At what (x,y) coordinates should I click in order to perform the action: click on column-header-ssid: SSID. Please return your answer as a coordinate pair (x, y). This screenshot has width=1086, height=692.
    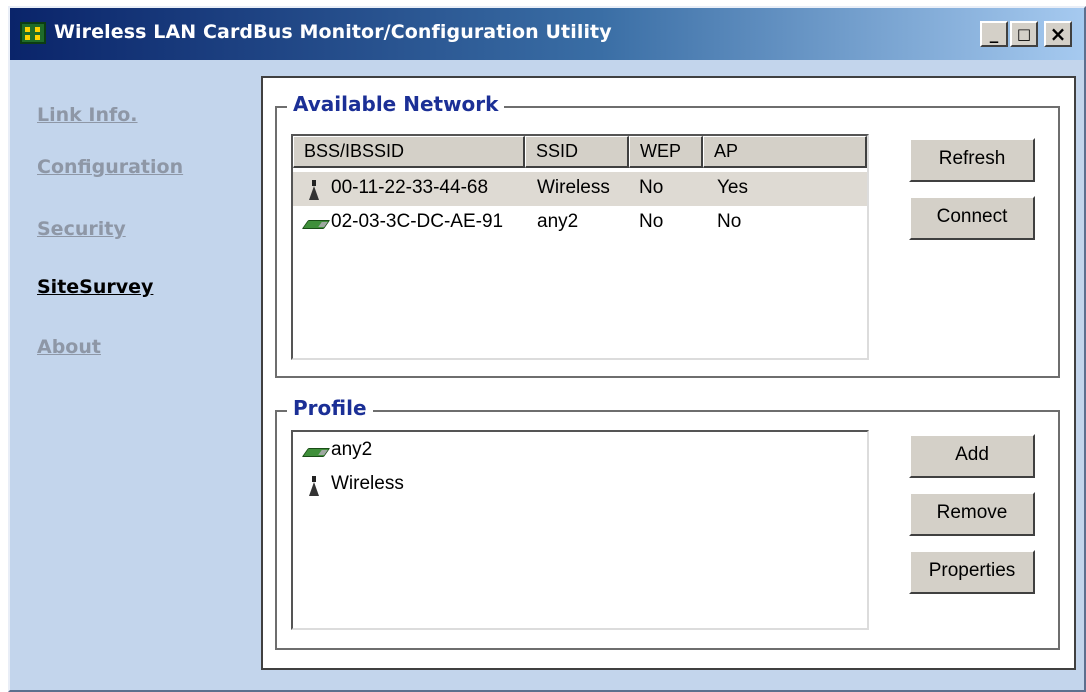
    Looking at the image, I should click on (577, 152).